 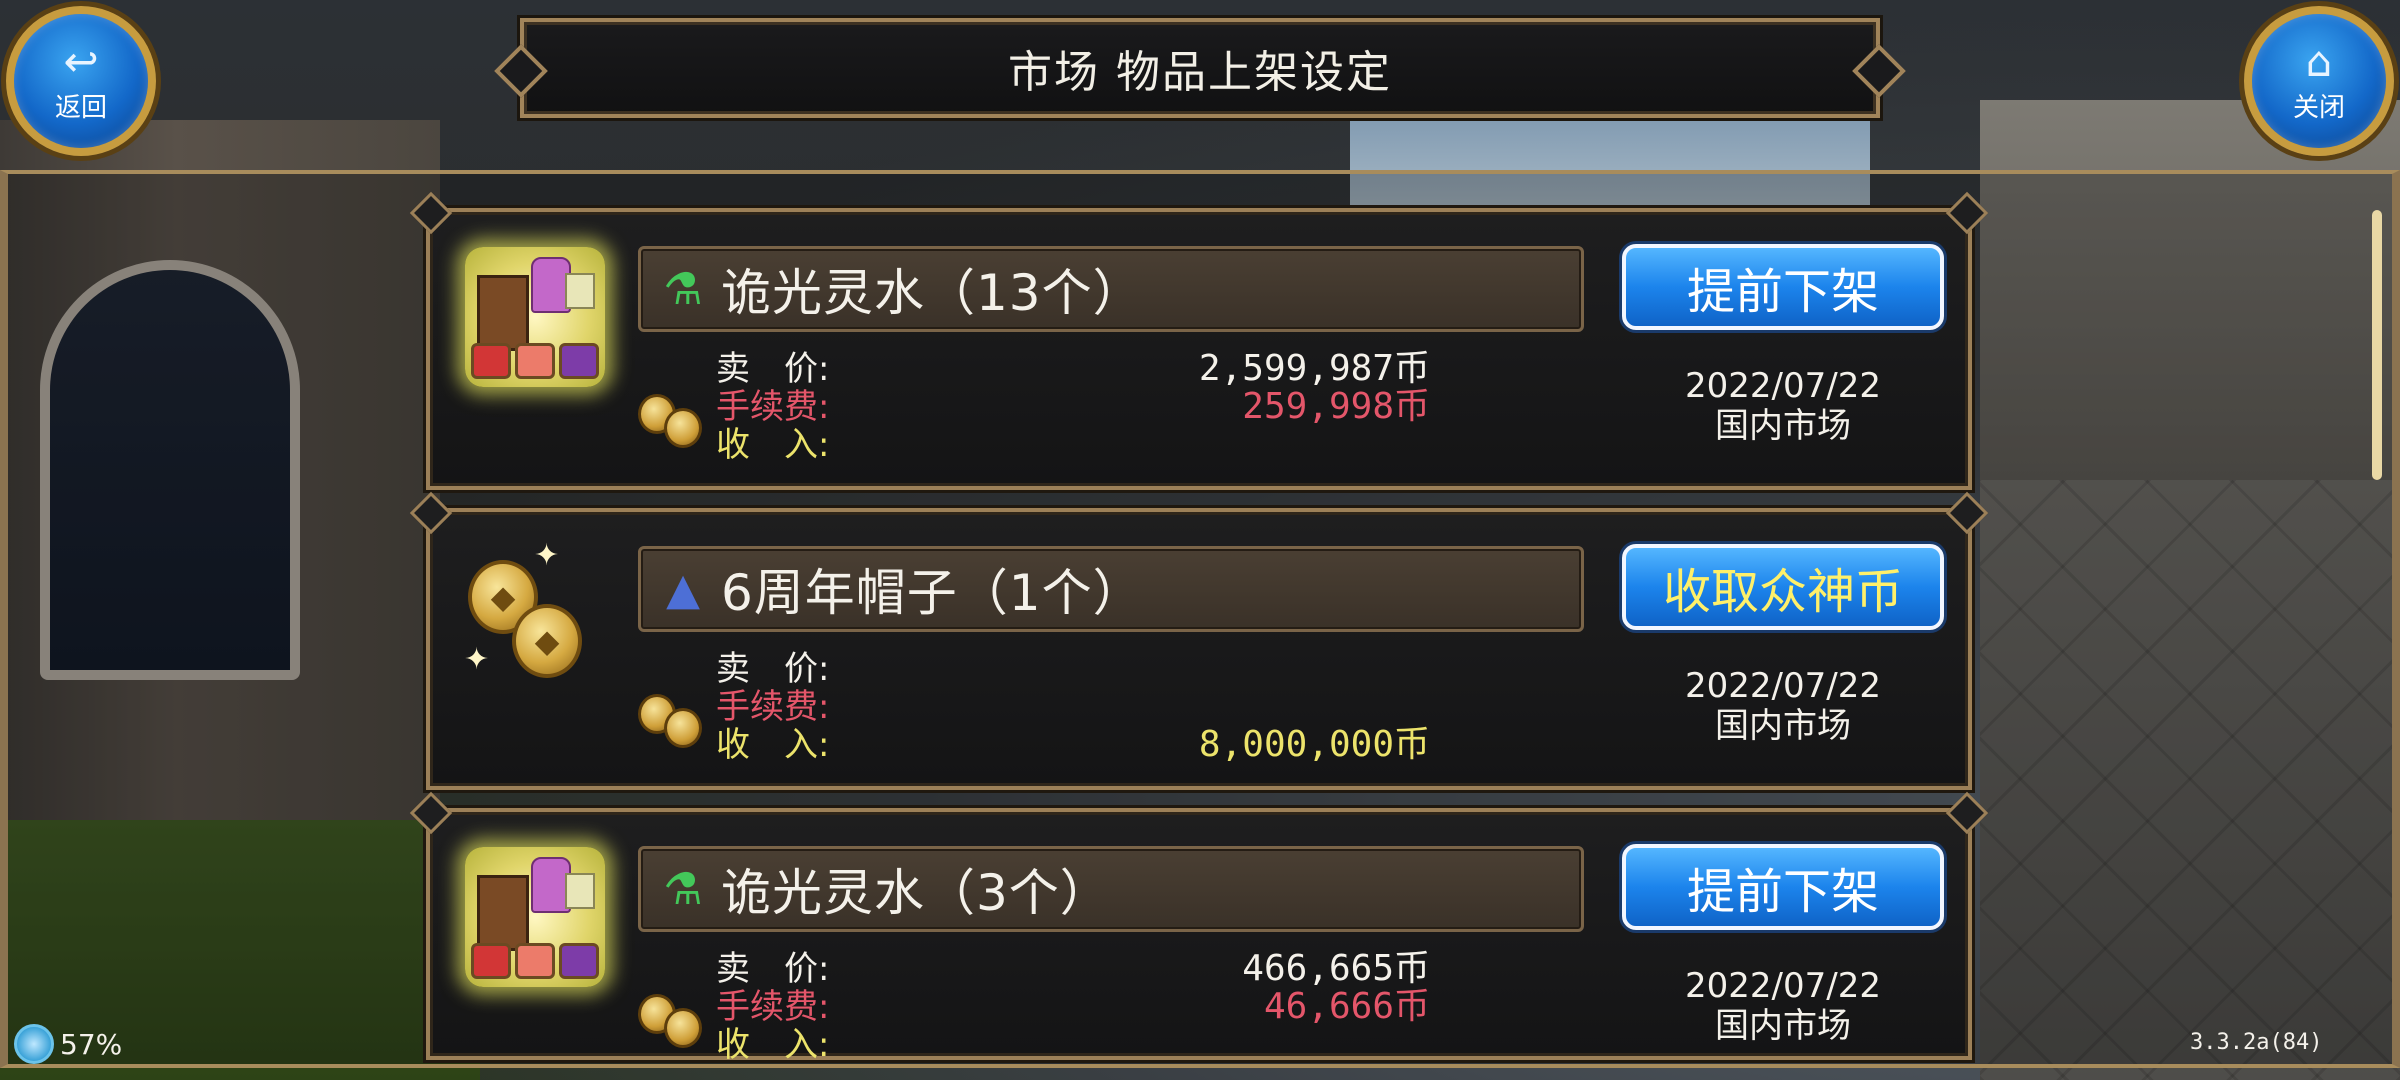 I want to click on item-name-box: ⚗ 诡光灵水（13个）, so click(x=1111, y=289).